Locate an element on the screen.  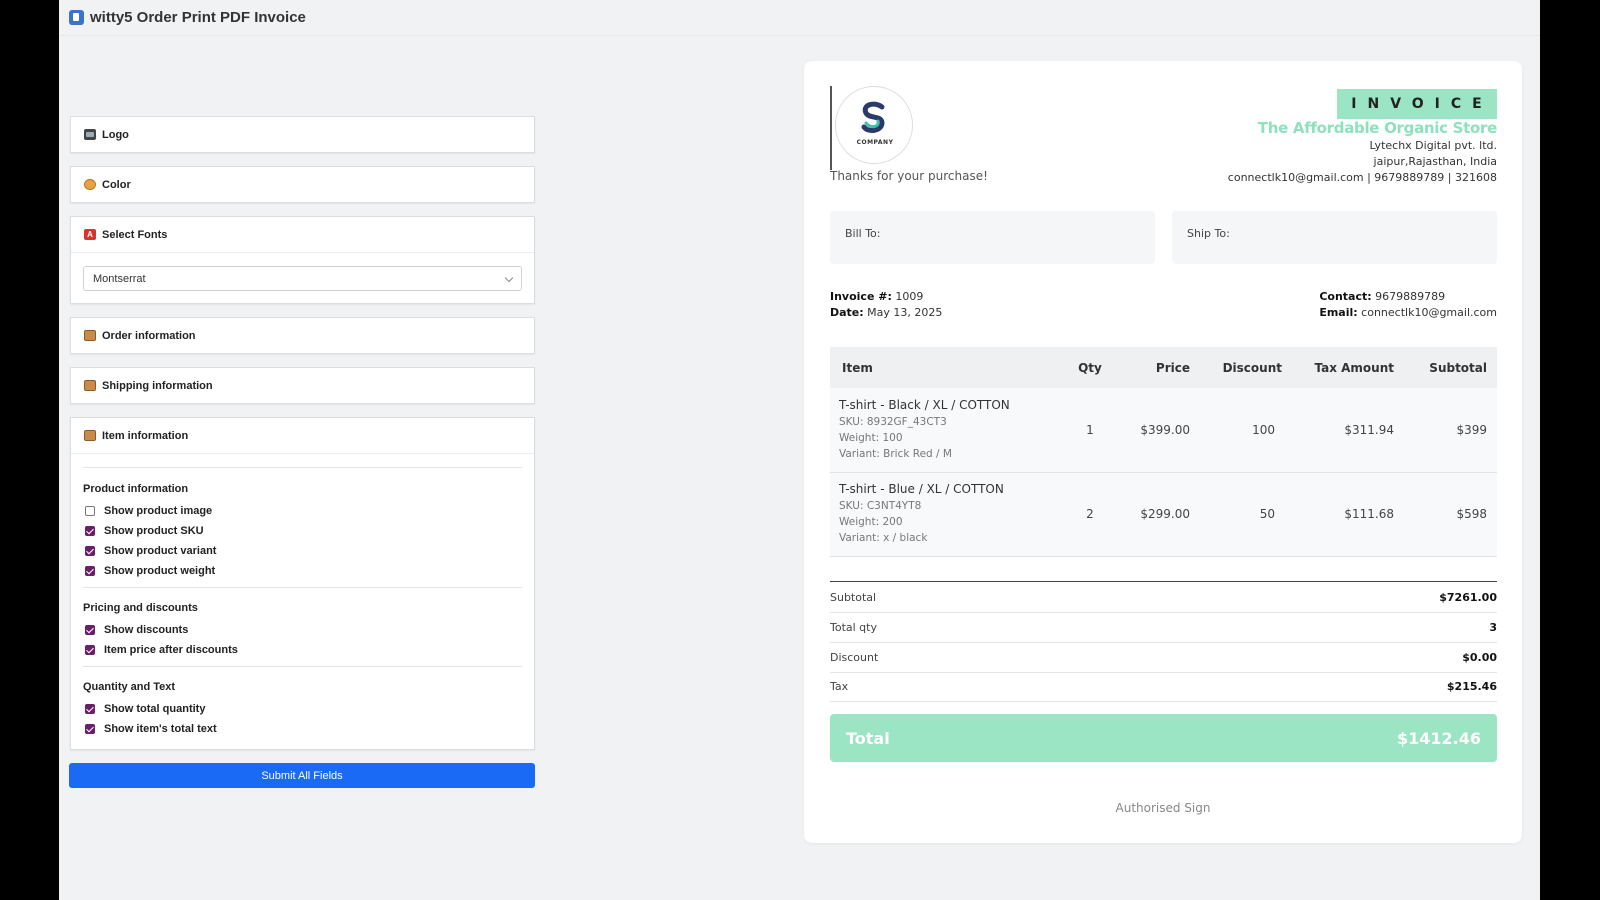
shipping-panel: Shipping information is located at coordinates (302, 385).